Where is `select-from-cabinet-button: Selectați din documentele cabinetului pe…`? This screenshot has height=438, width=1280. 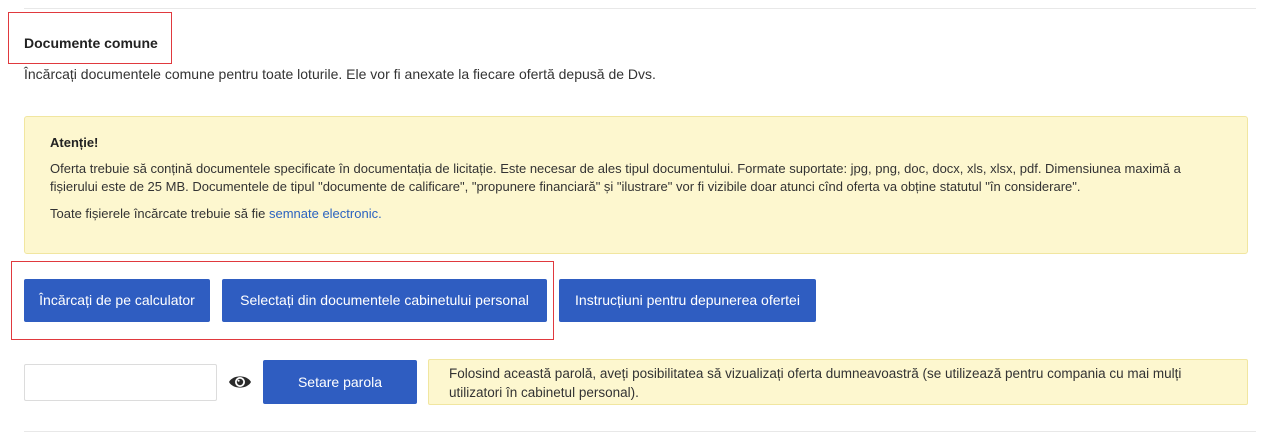 select-from-cabinet-button: Selectați din documentele cabinetului pe… is located at coordinates (384, 300).